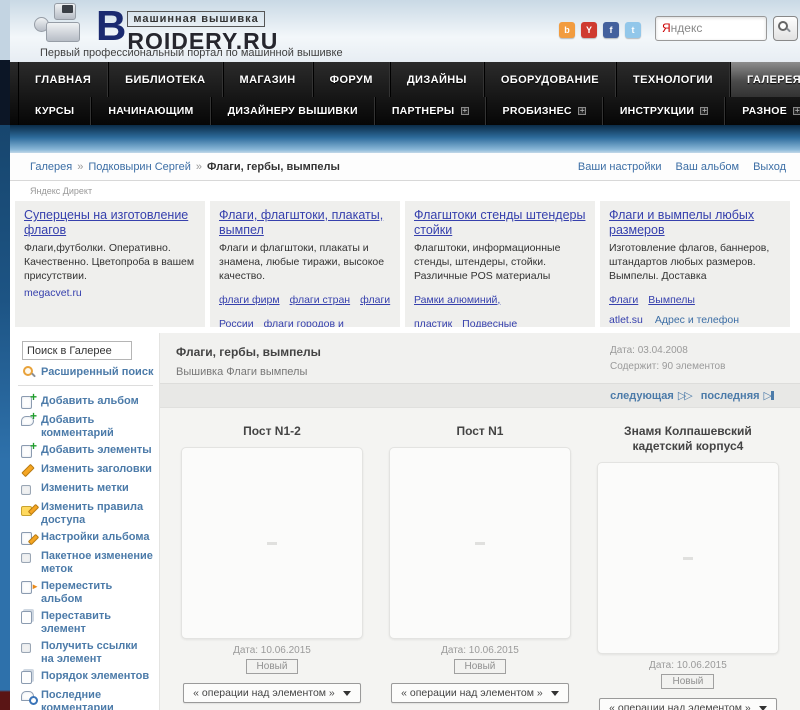  What do you see at coordinates (84, 677) in the screenshot?
I see `sidebar-action-item-order: Порядок элементов` at bounding box center [84, 677].